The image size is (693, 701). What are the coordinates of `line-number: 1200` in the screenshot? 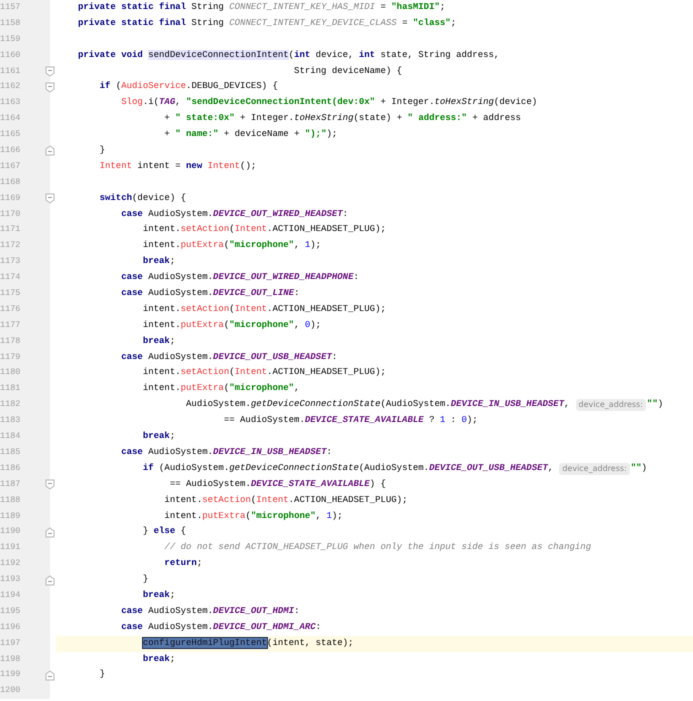 It's located at (10, 690).